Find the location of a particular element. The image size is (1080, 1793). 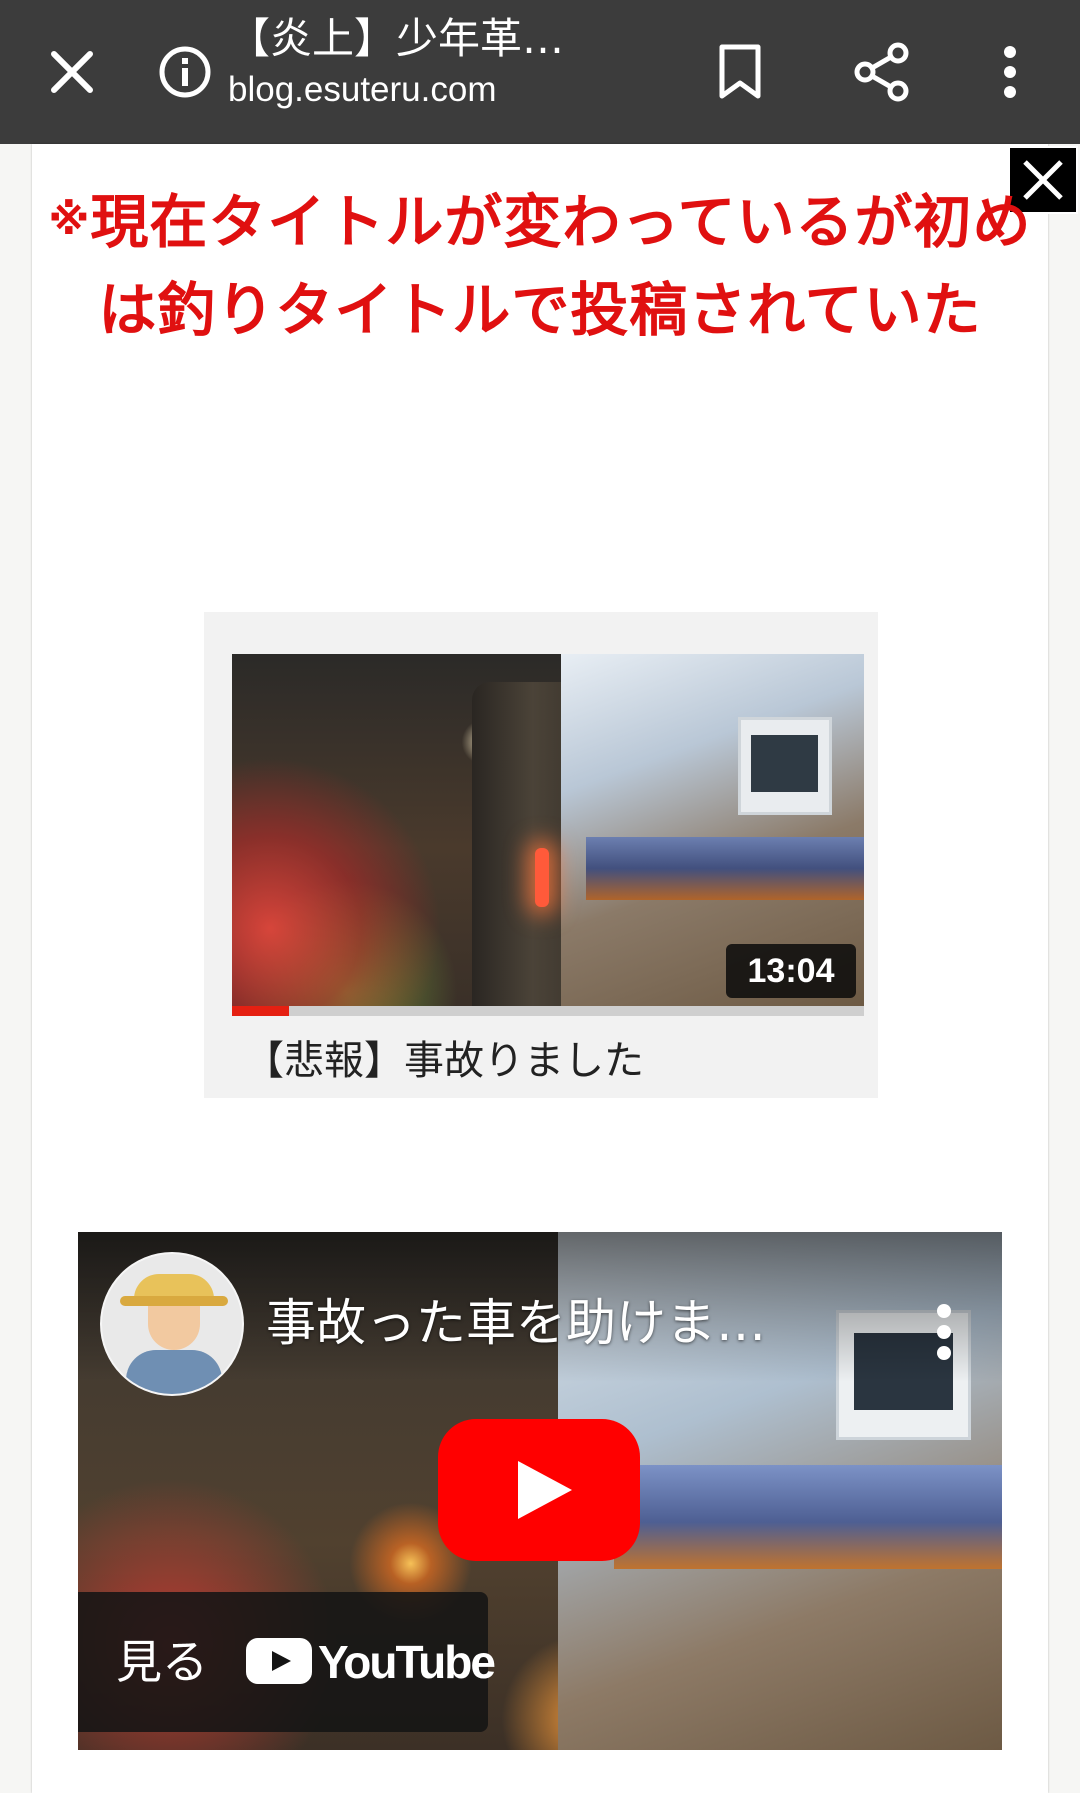

share-button is located at coordinates (882, 72).